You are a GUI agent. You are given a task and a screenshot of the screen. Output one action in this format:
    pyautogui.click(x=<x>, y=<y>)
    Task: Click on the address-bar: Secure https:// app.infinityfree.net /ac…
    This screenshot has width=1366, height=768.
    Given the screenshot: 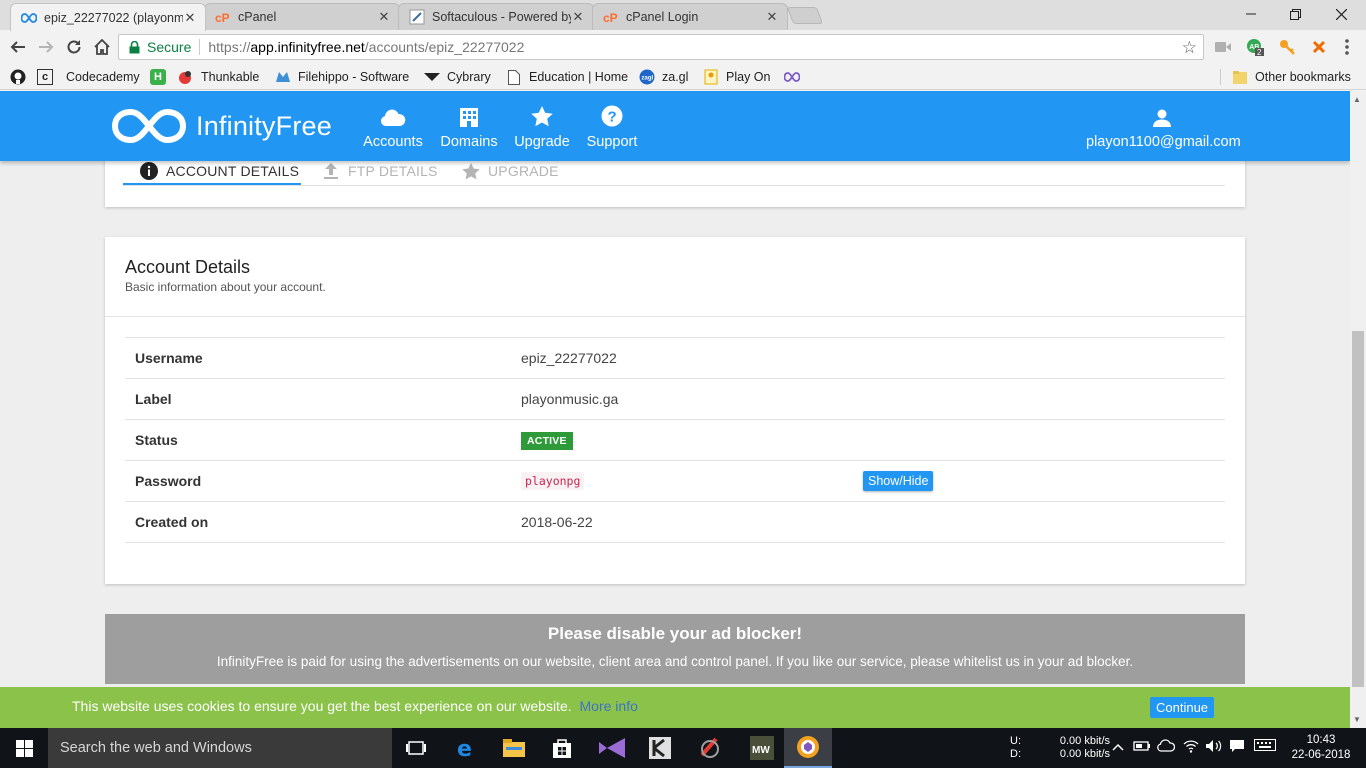 What is the action you would take?
    pyautogui.click(x=661, y=47)
    